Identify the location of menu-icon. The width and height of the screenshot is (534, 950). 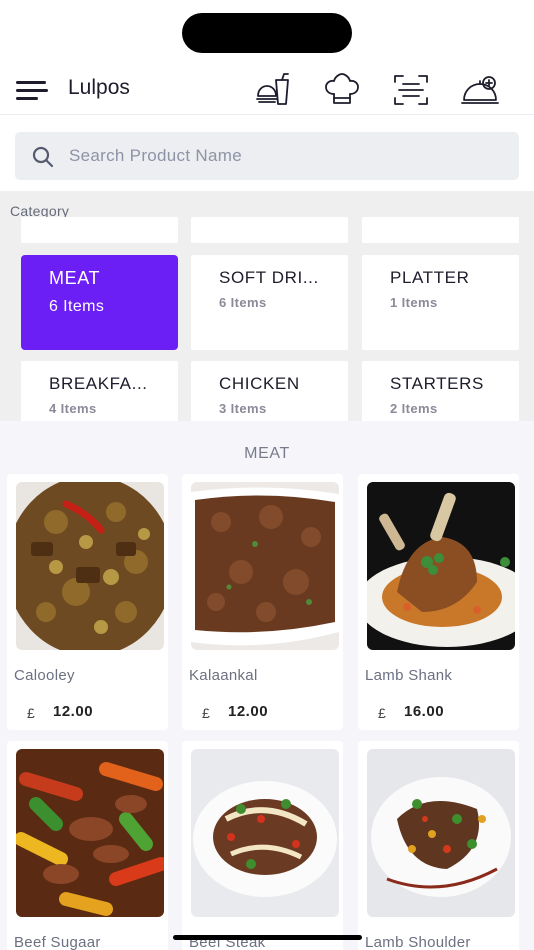
(33, 90).